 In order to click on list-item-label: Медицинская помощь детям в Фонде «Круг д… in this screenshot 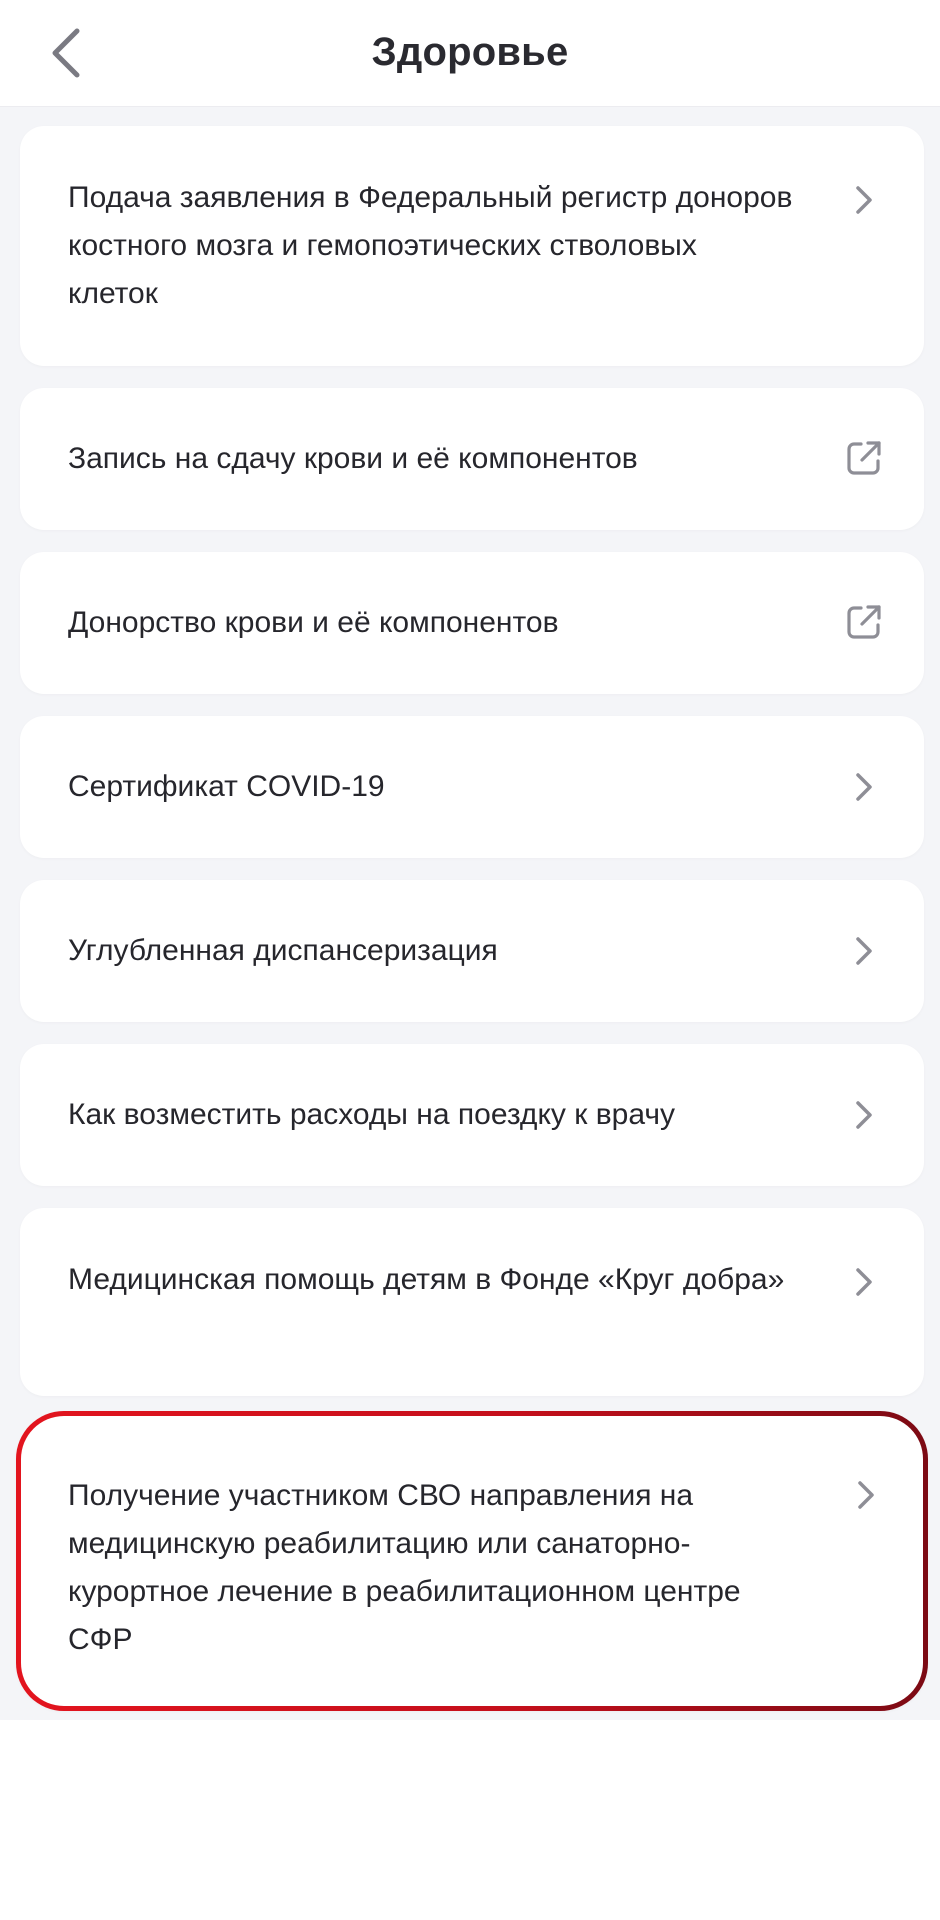, I will do `click(426, 1279)`.